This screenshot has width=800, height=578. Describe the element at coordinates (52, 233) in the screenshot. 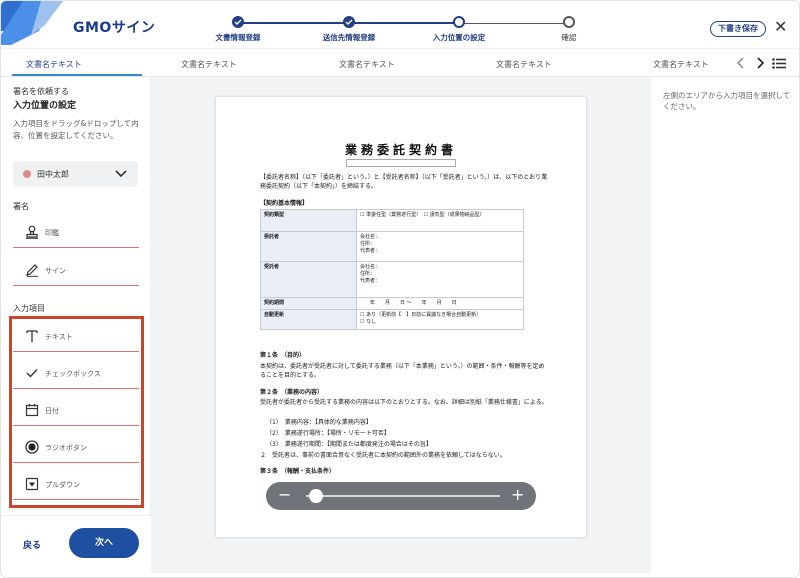

I see `field-label: 印鑑` at that location.